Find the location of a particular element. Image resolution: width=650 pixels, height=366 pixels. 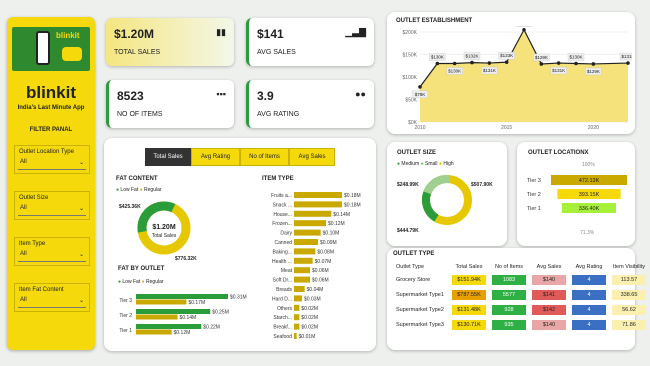

area-fill is located at coordinates (524, 75).